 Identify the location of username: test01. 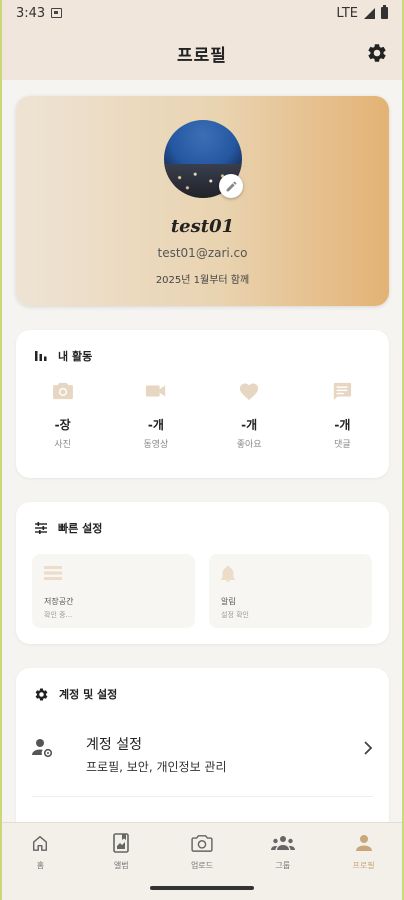
(202, 226).